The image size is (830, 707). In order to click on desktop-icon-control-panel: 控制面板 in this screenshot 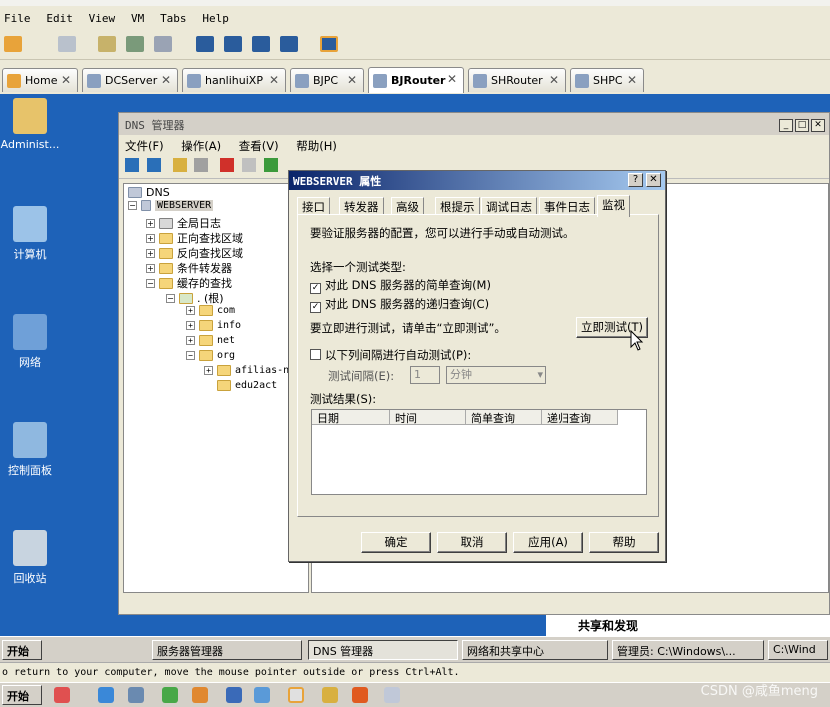, I will do `click(30, 450)`.